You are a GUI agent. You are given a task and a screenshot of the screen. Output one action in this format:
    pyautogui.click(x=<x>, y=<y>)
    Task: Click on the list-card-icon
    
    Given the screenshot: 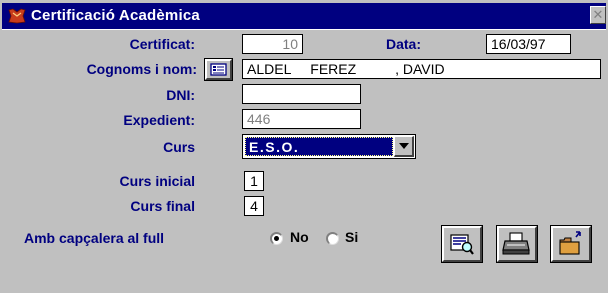 What is the action you would take?
    pyautogui.click(x=218, y=69)
    